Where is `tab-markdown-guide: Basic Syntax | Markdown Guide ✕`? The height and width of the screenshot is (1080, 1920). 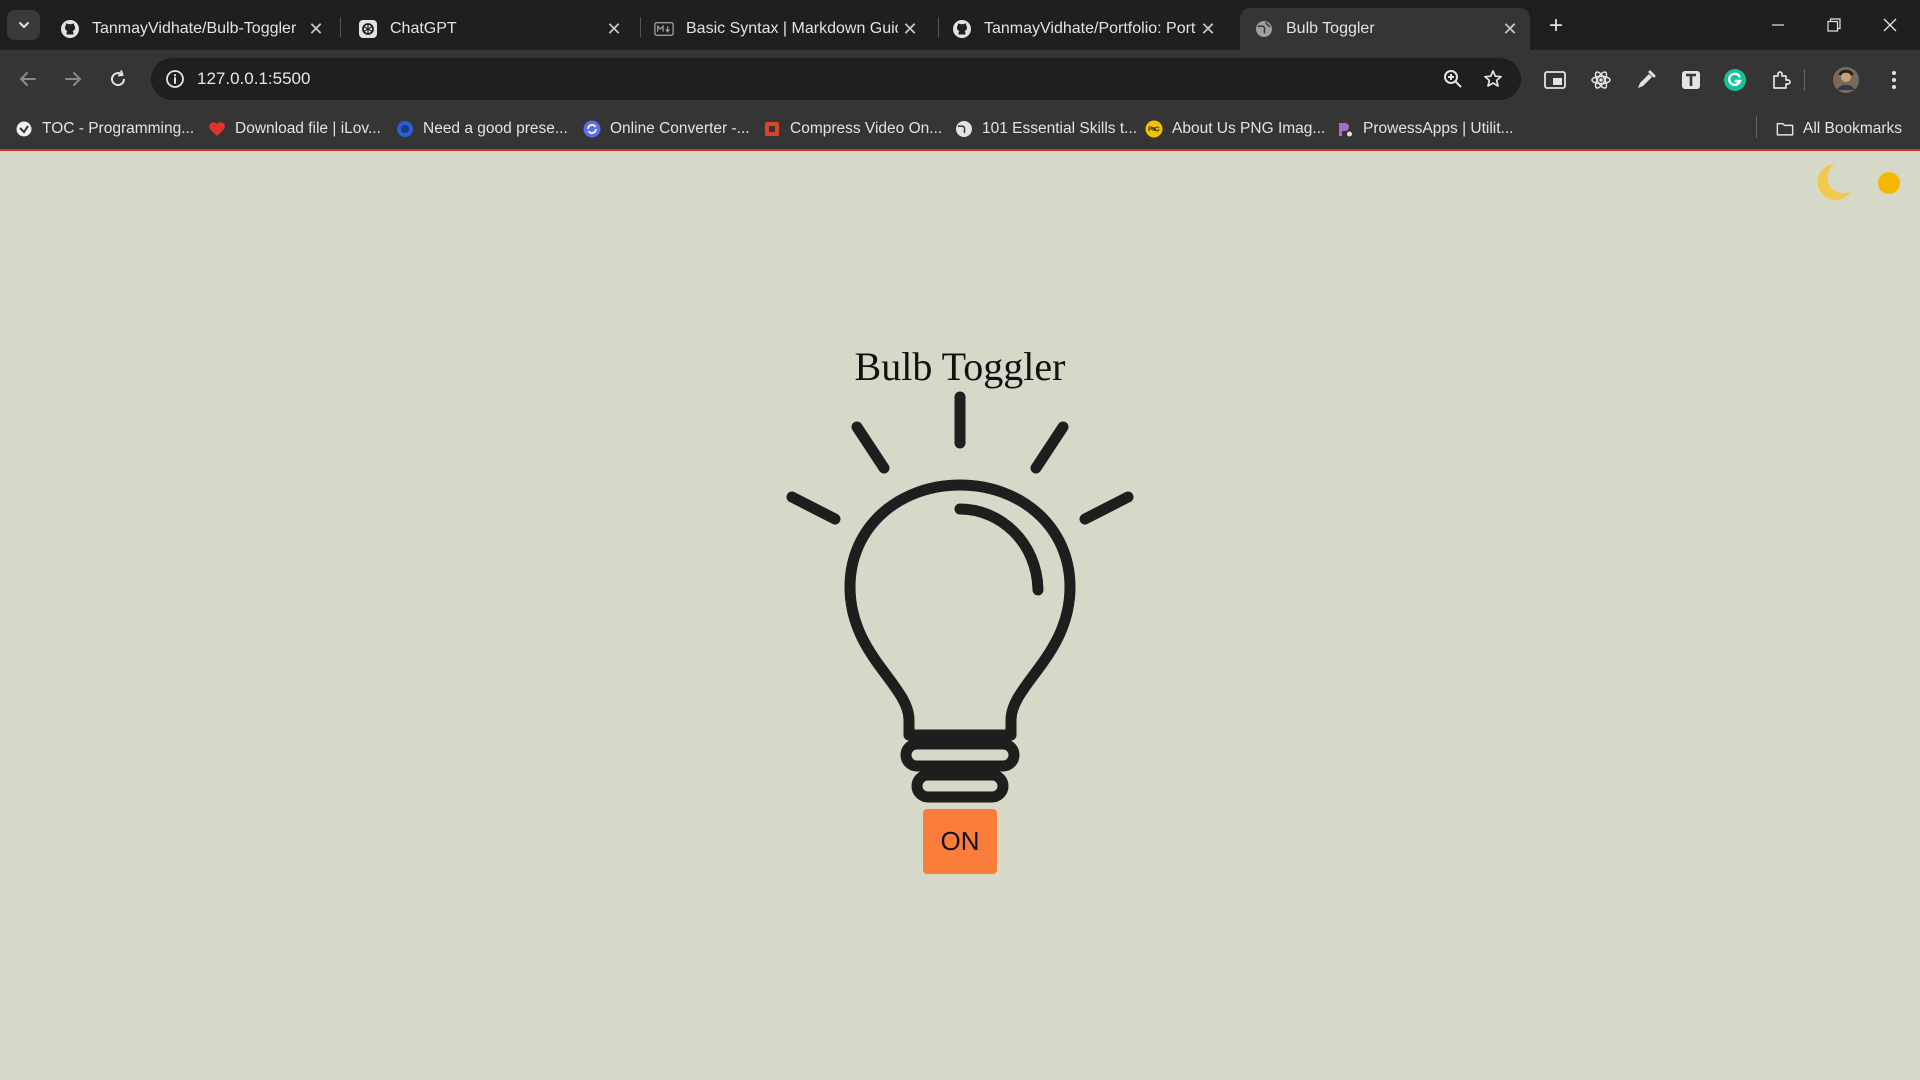
tab-markdown-guide: Basic Syntax | Markdown Guide ✕ is located at coordinates (785, 29).